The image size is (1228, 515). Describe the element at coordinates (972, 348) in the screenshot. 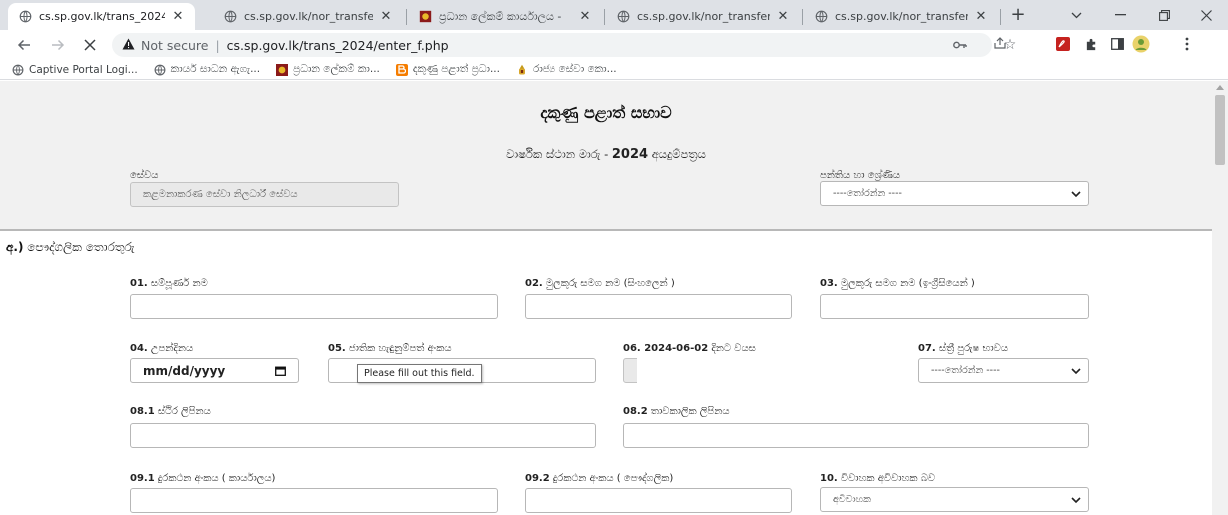

I see `field-label-text: ස්ත්‍රී පුරුෂ භාවය` at that location.